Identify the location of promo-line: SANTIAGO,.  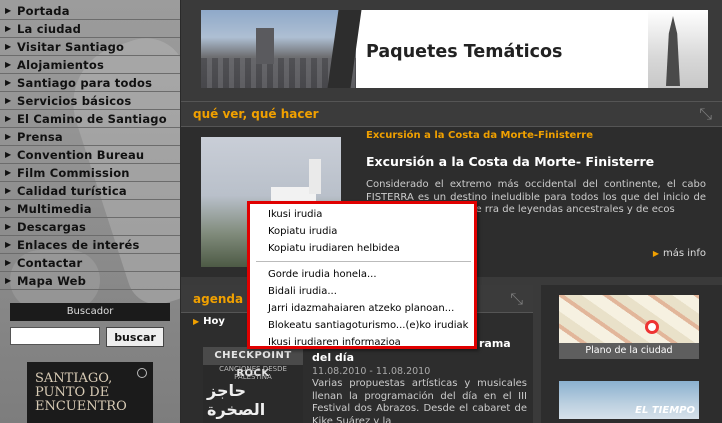
(74, 378).